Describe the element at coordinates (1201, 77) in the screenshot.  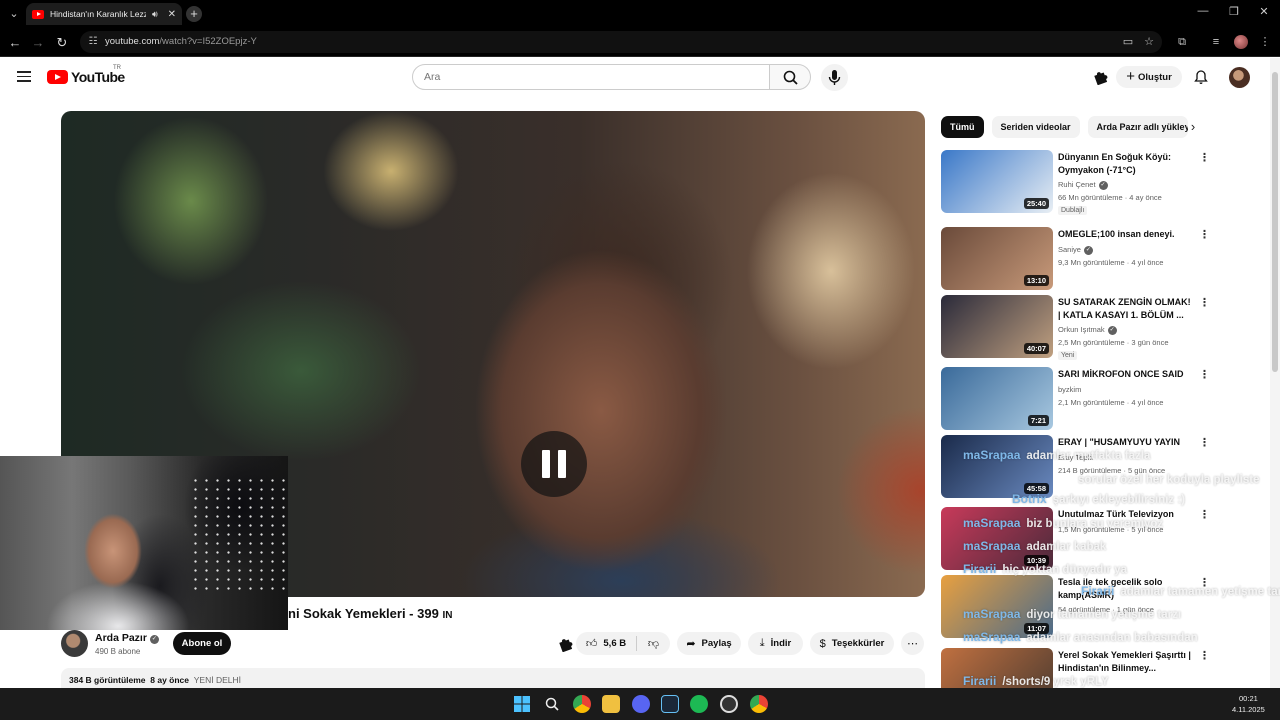
I see `notifications-bell-icon` at that location.